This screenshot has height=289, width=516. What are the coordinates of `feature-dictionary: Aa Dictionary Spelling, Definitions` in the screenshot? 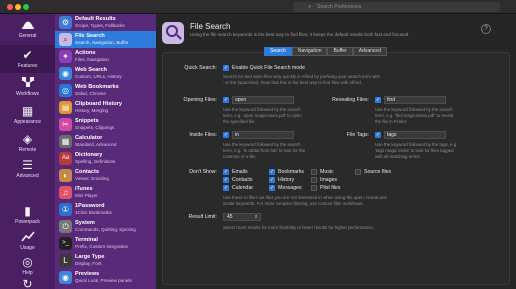 It's located at (105, 158).